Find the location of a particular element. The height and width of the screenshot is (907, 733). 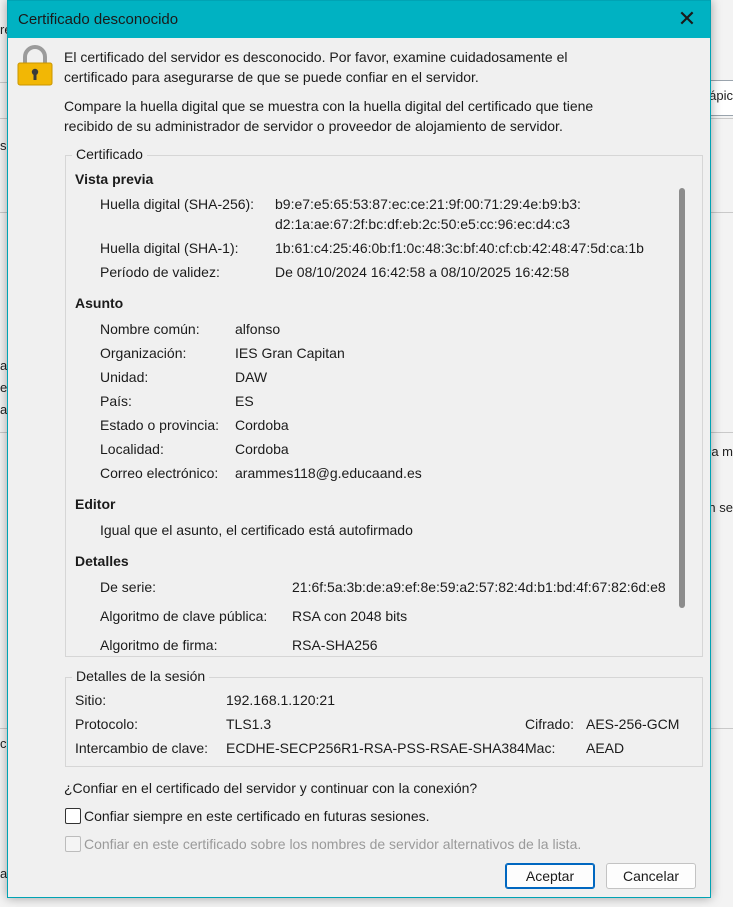

subject-email-value: arammes118@g.educaand.es is located at coordinates (328, 473).